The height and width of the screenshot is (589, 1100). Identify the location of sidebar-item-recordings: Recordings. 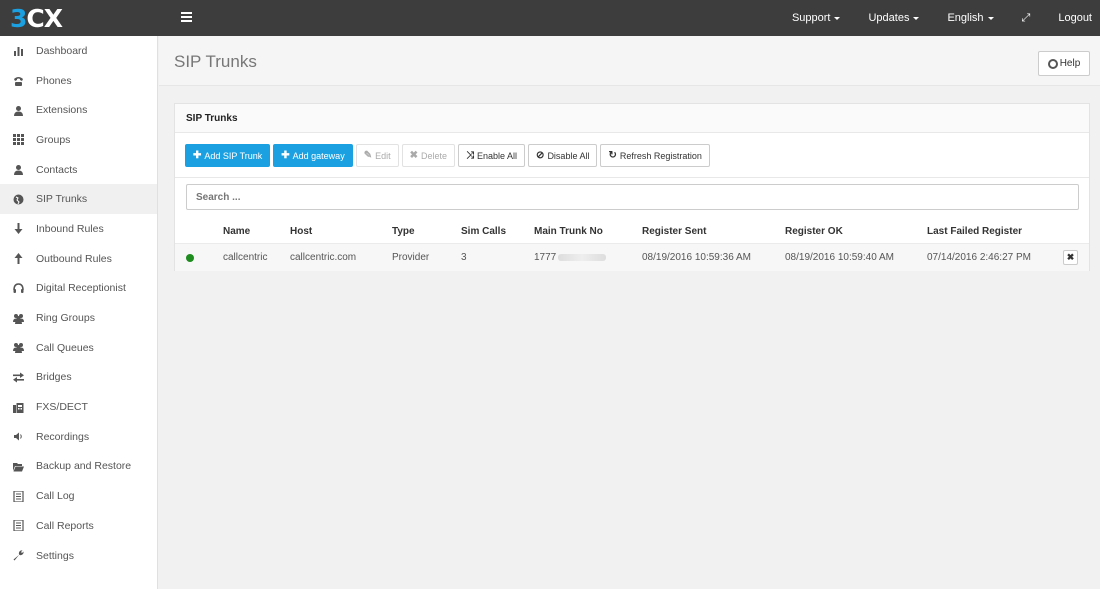
(78, 437).